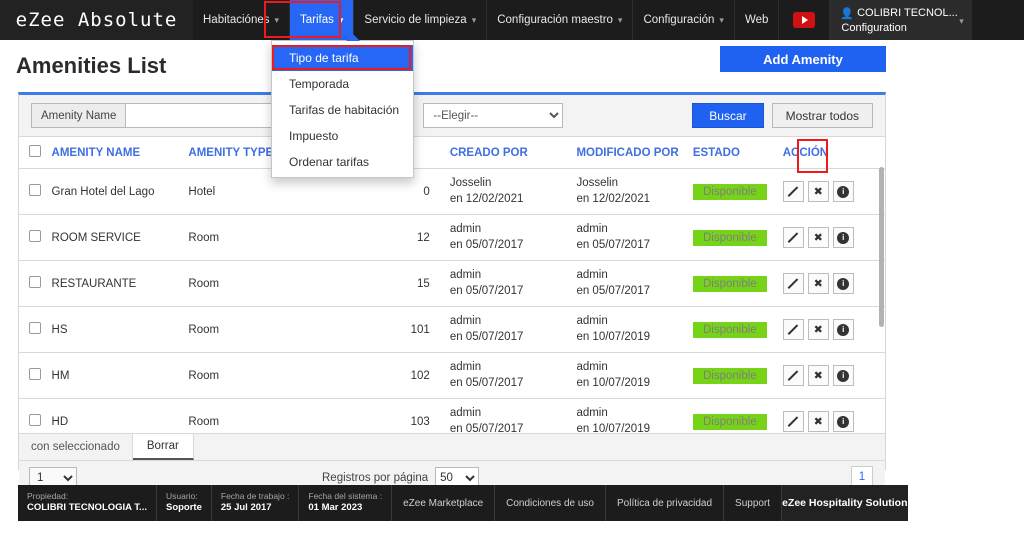 The image size is (1024, 533). I want to click on bulk-delete-button: Borrar, so click(163, 447).